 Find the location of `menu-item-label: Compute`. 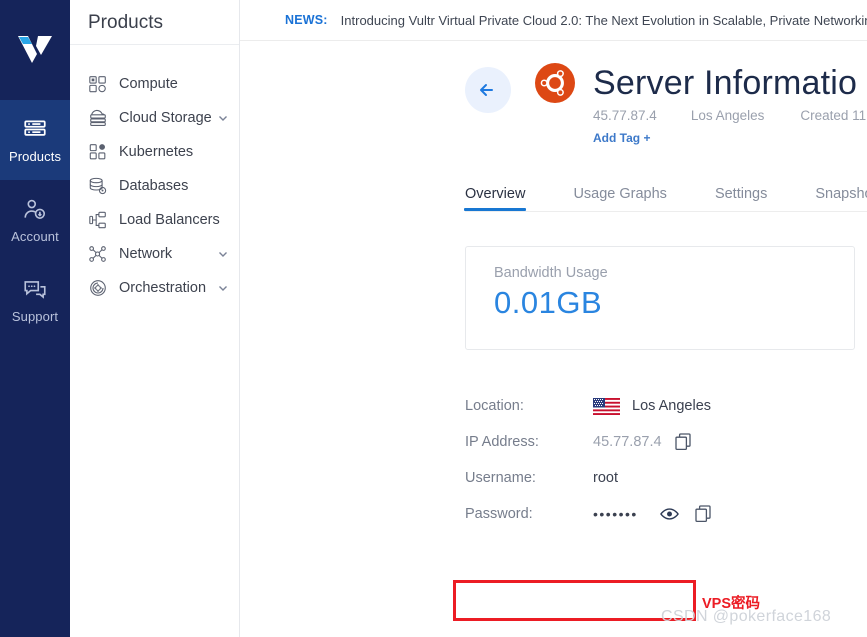

menu-item-label: Compute is located at coordinates (148, 84).